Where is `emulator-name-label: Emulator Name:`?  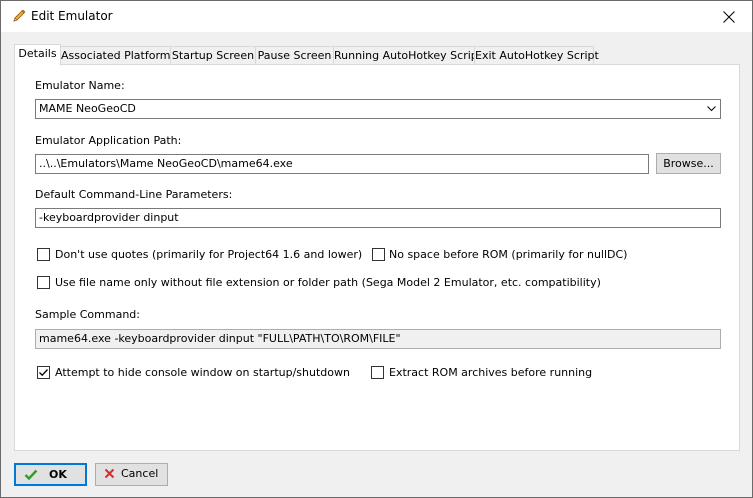 emulator-name-label: Emulator Name: is located at coordinates (80, 85).